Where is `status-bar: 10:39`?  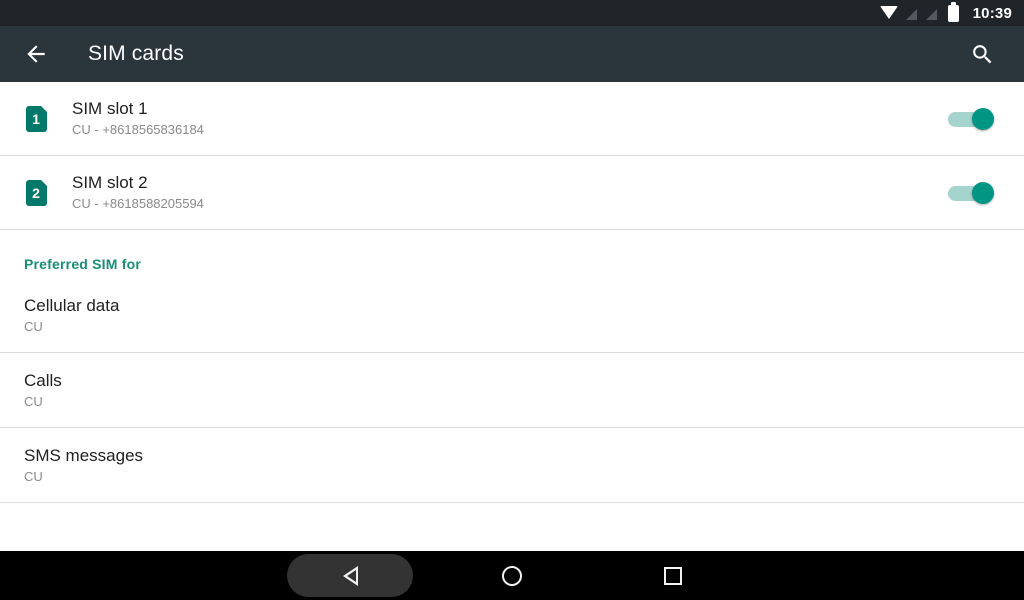
status-bar: 10:39 is located at coordinates (512, 13).